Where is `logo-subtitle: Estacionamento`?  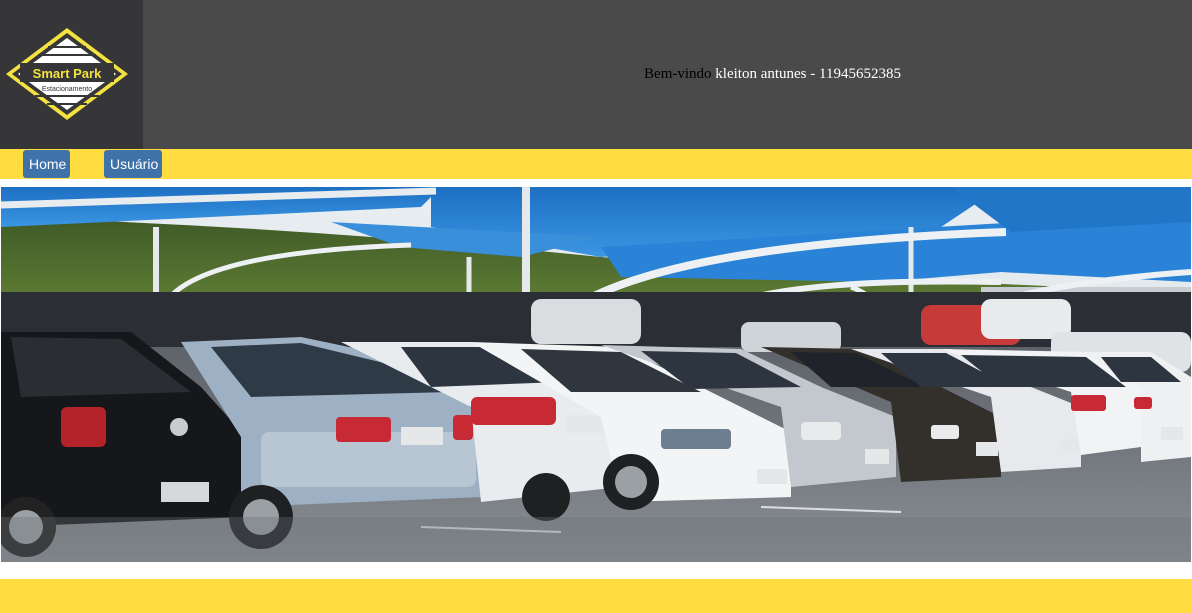
logo-subtitle: Estacionamento is located at coordinates (67, 89).